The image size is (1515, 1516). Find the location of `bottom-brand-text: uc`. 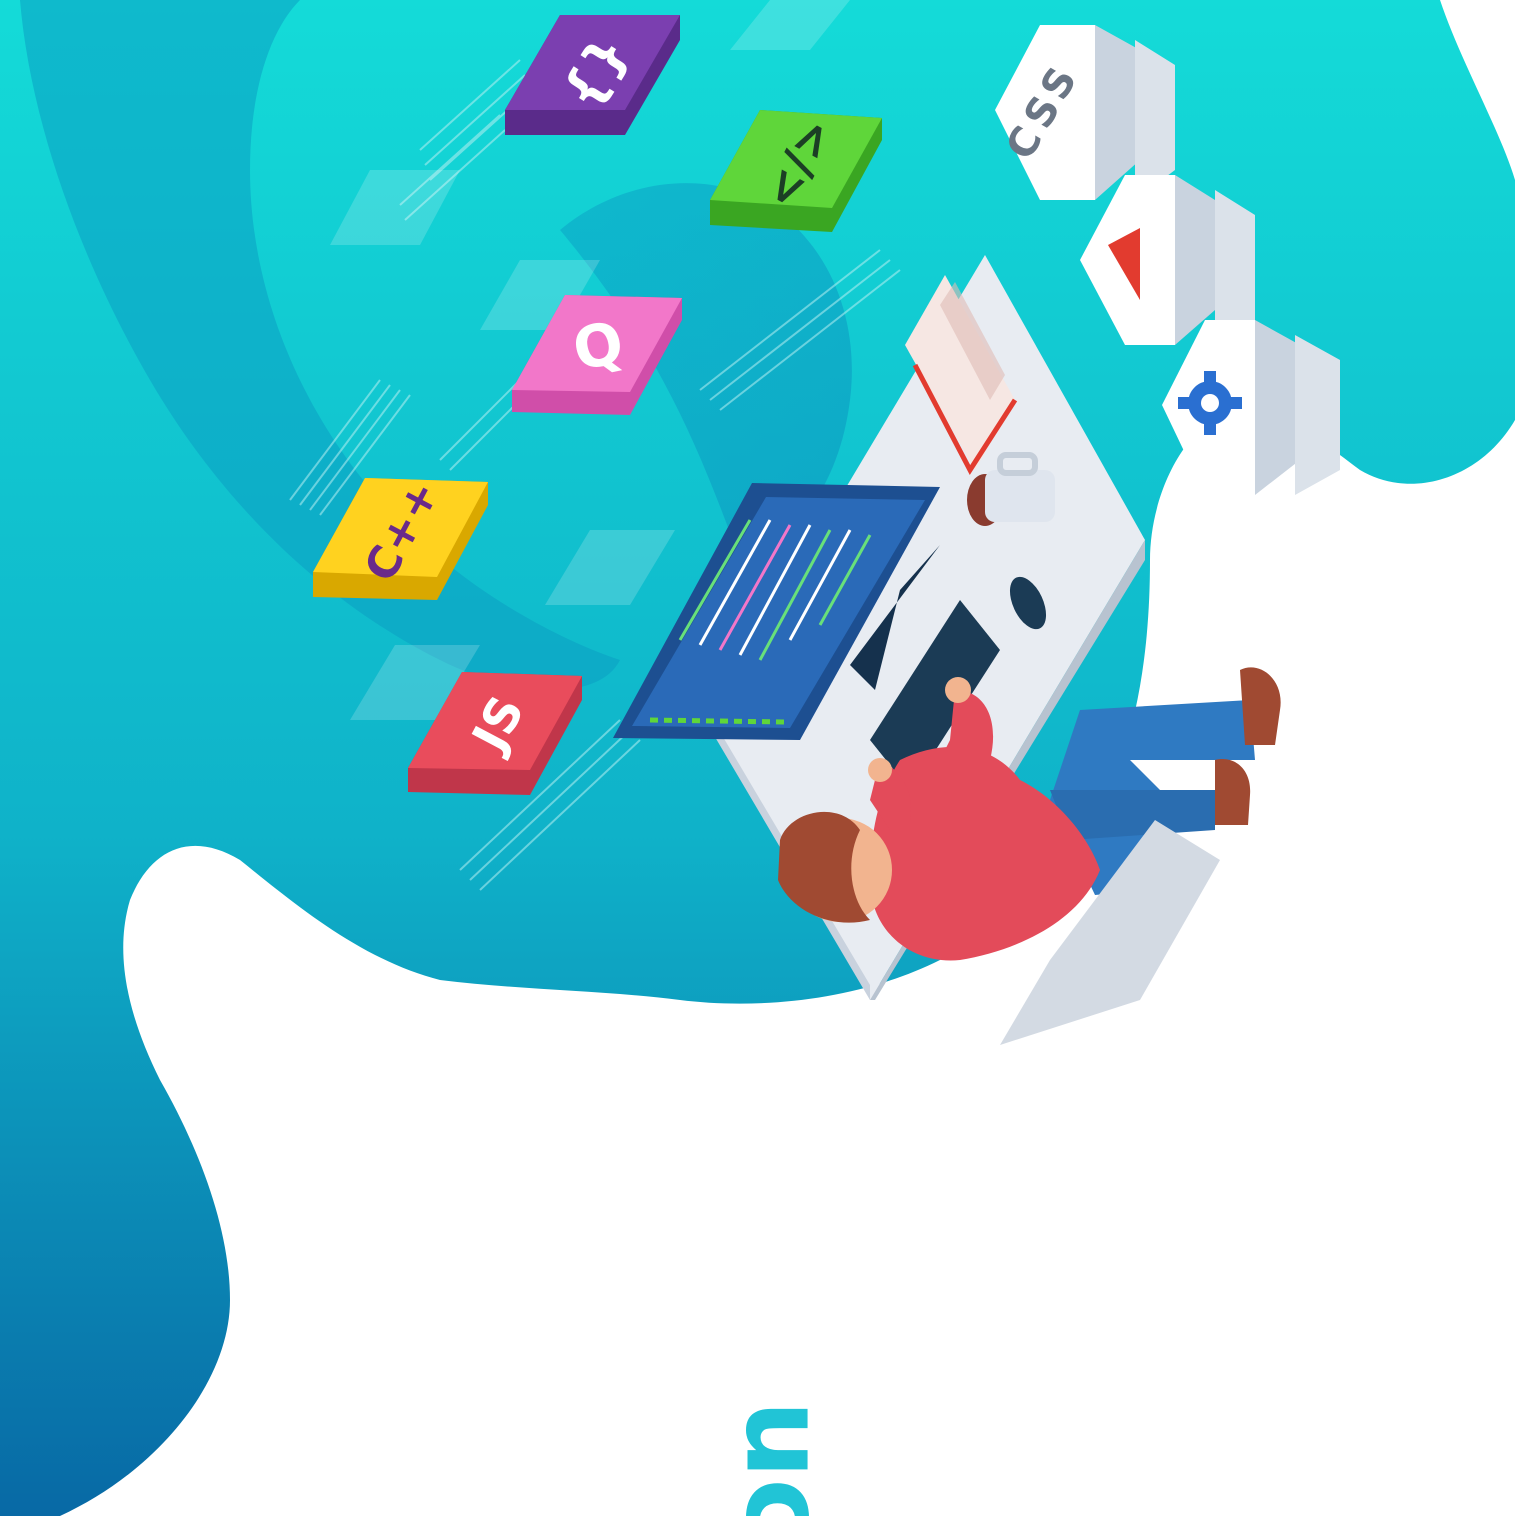

bottom-brand-text: uc is located at coordinates (786, 1458).